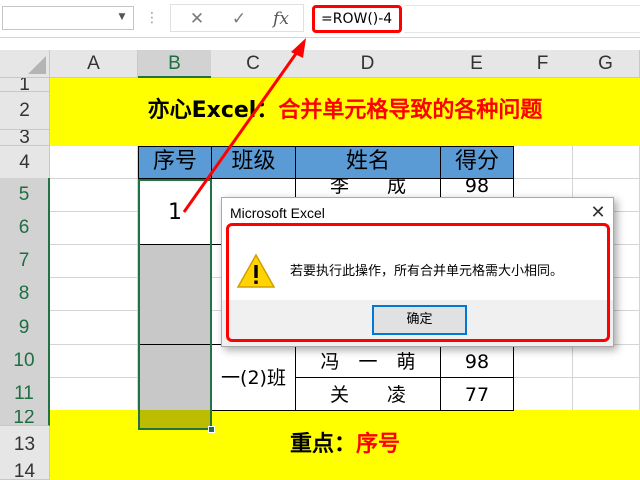  What do you see at coordinates (25, 418) in the screenshot?
I see `row-header-12: 12` at bounding box center [25, 418].